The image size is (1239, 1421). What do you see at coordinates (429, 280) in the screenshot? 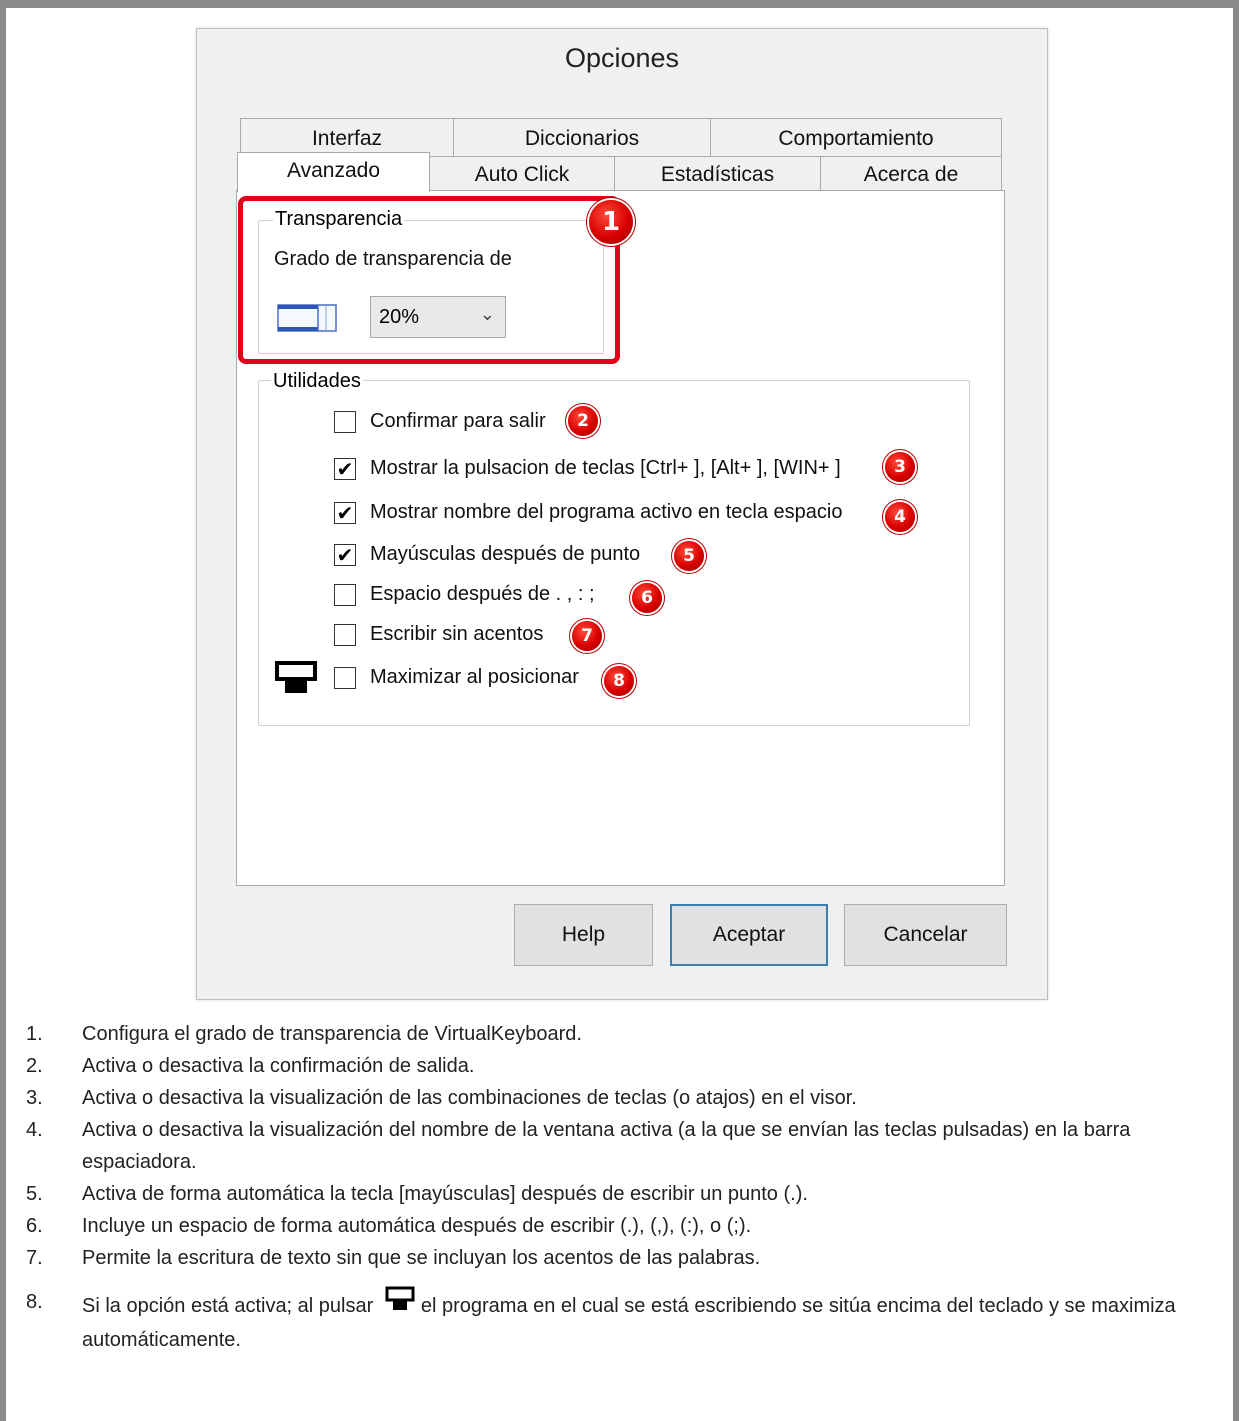
I see `highlight-box` at bounding box center [429, 280].